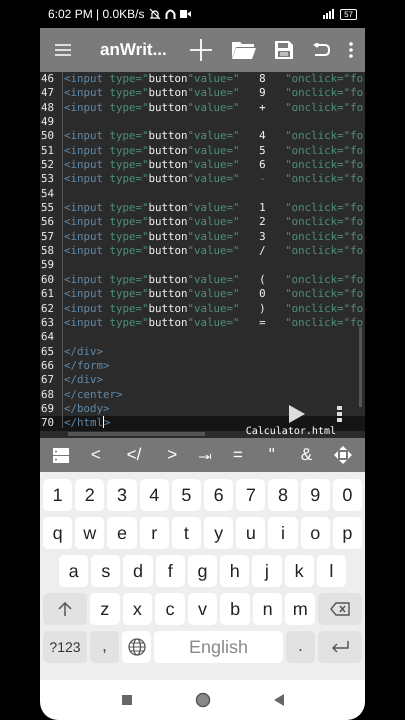  Describe the element at coordinates (154, 533) in the screenshot. I see `keyboard-key: r` at that location.